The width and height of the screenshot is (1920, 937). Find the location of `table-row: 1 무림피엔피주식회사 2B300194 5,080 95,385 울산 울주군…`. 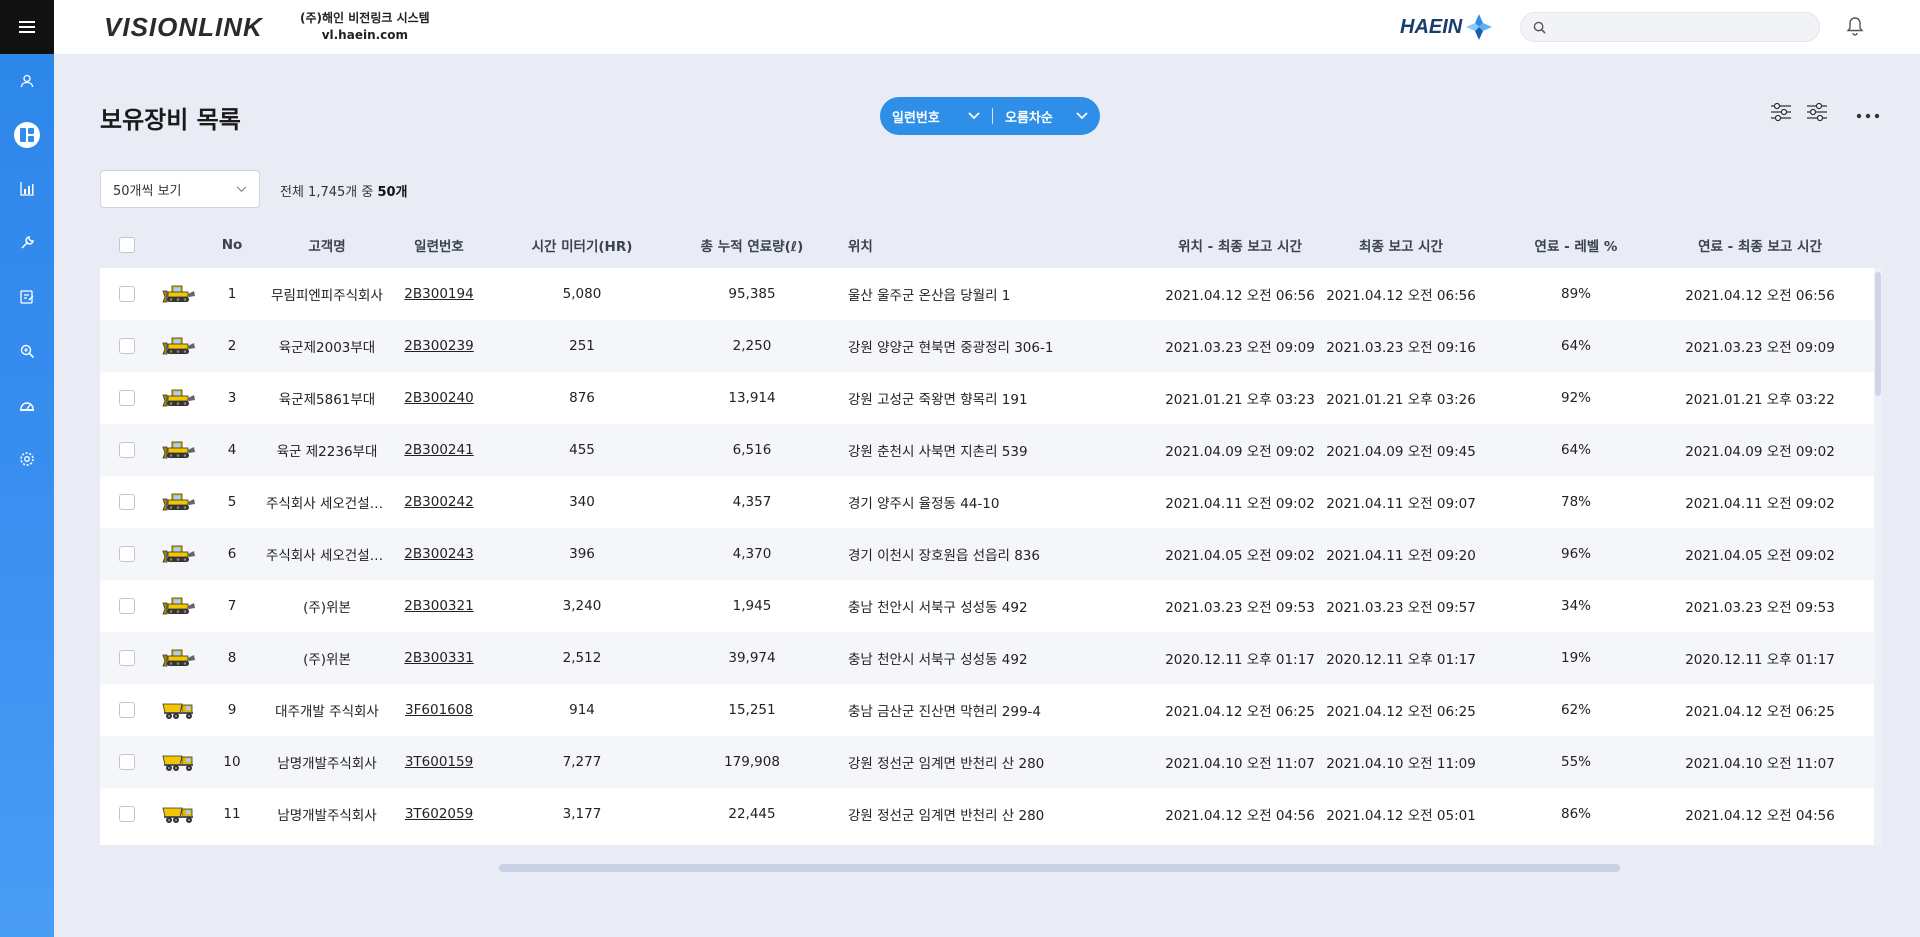

table-row: 1 무림피엔피주식회사 2B300194 5,080 95,385 울산 울주군… is located at coordinates (987, 294).